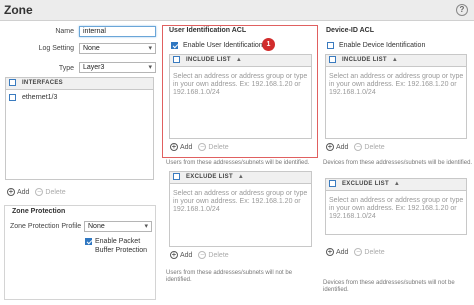 The image size is (474, 305). Describe the element at coordinates (337, 146) in the screenshot. I see `device-include-add-button: + Add` at that location.